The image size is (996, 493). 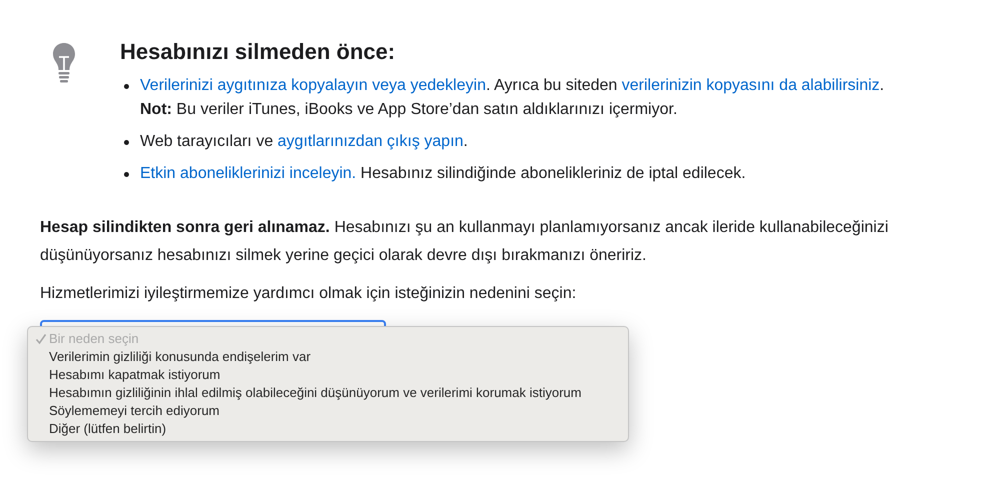 I want to click on bullet-text: Web tarayıcıları ve aygıtlarınızdan çıkış yapın., so click(x=304, y=142).